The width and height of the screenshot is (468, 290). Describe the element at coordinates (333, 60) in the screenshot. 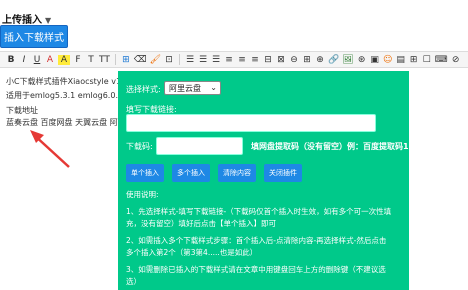

I see `link-icon: 🔗` at that location.